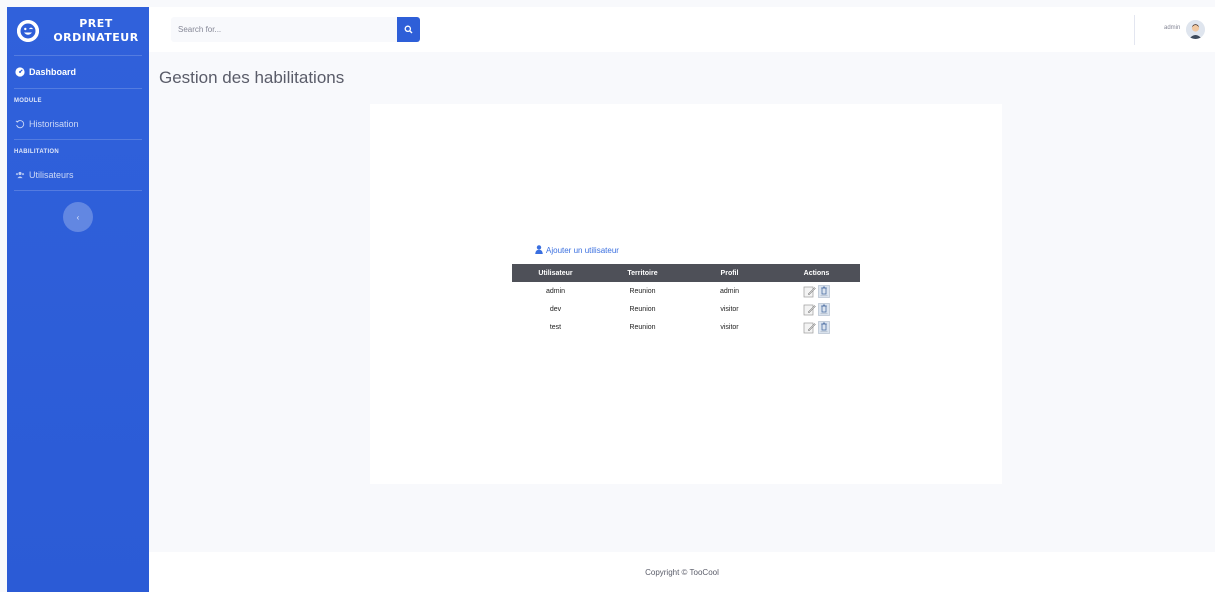 The image size is (1215, 592). What do you see at coordinates (539, 250) in the screenshot?
I see `user-icon` at bounding box center [539, 250].